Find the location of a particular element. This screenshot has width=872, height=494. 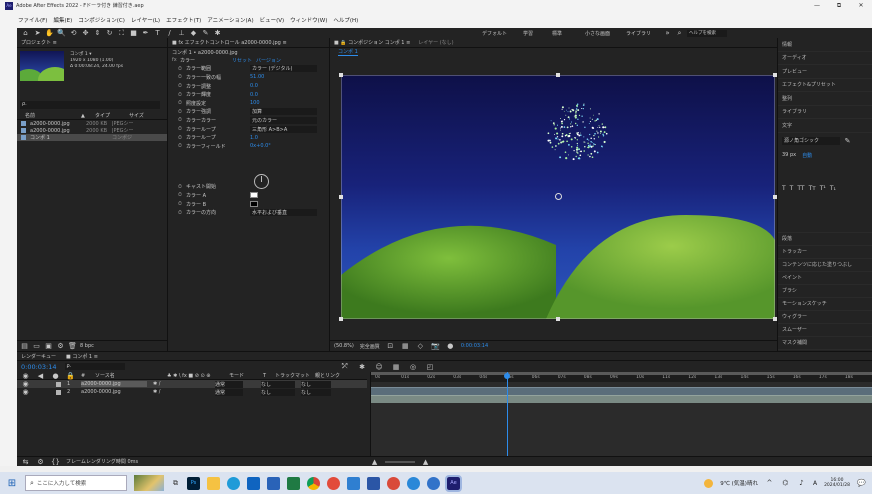

eyedropper-icon: ✎ is located at coordinates (847, 141).